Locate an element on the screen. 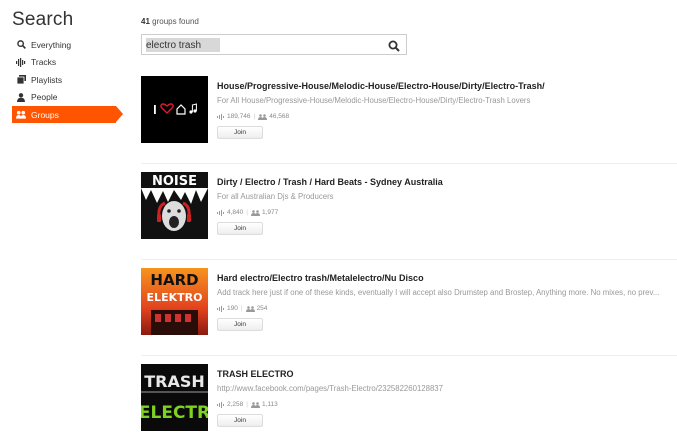 Image resolution: width=677 pixels, height=433 pixels. group-description: For all Australian Djs & Producers is located at coordinates (275, 196).